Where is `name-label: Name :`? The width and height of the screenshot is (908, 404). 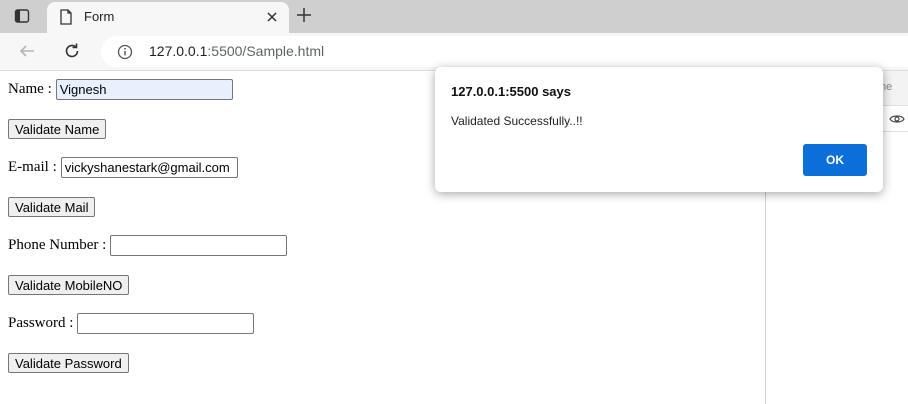 name-label: Name : is located at coordinates (30, 89).